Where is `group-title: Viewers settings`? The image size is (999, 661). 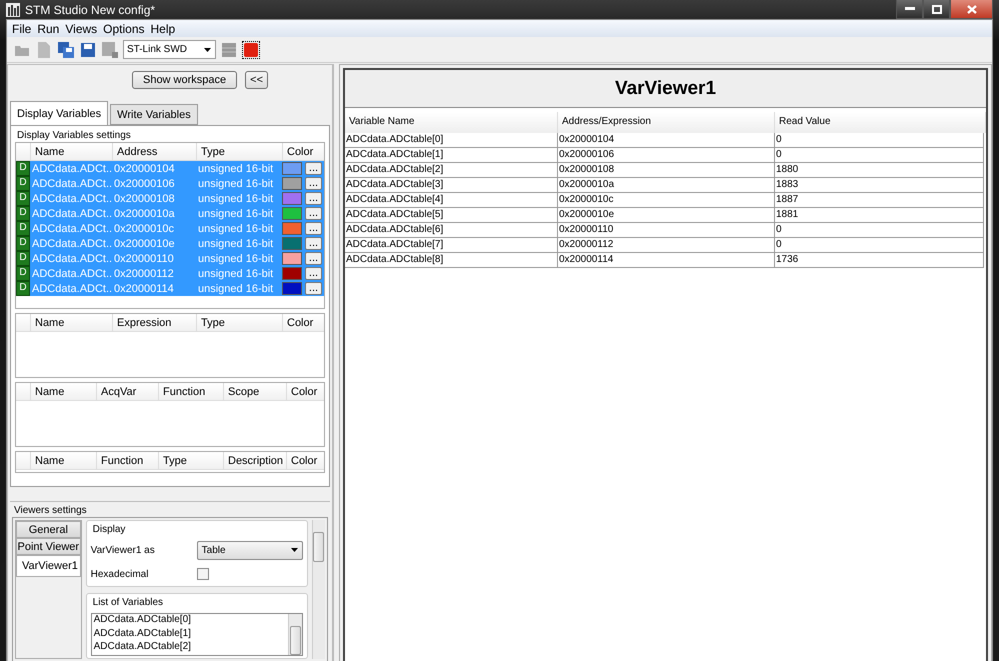 group-title: Viewers settings is located at coordinates (50, 510).